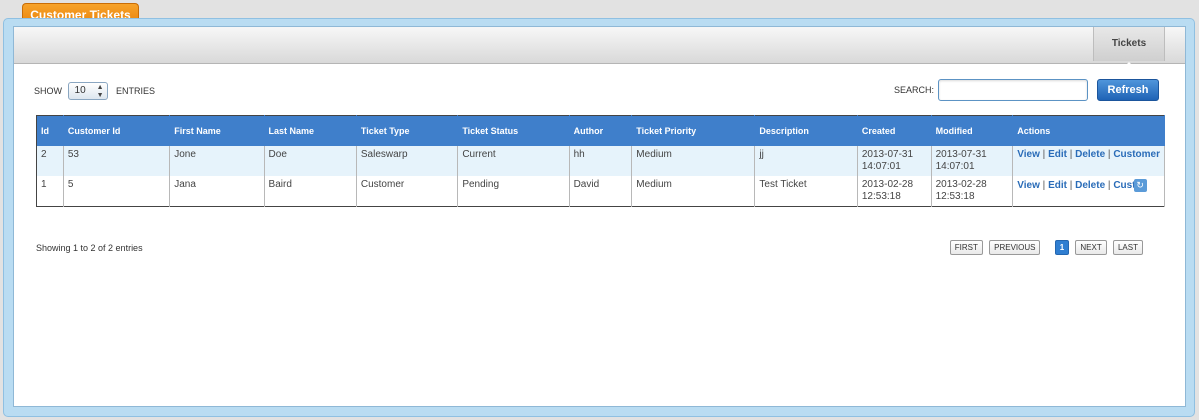 The height and width of the screenshot is (420, 1199). Describe the element at coordinates (117, 191) in the screenshot. I see `cell-customer-id: 5` at that location.